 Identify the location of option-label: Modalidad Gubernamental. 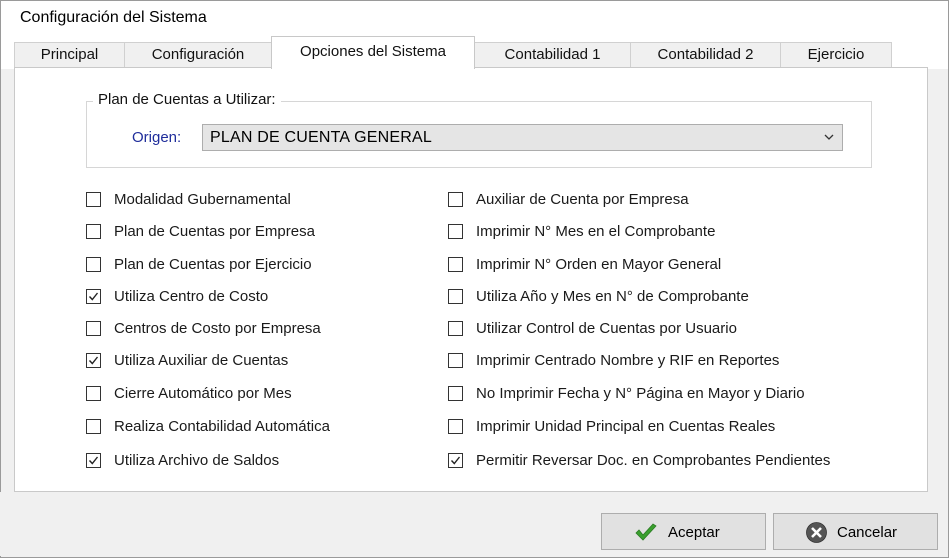
(202, 199).